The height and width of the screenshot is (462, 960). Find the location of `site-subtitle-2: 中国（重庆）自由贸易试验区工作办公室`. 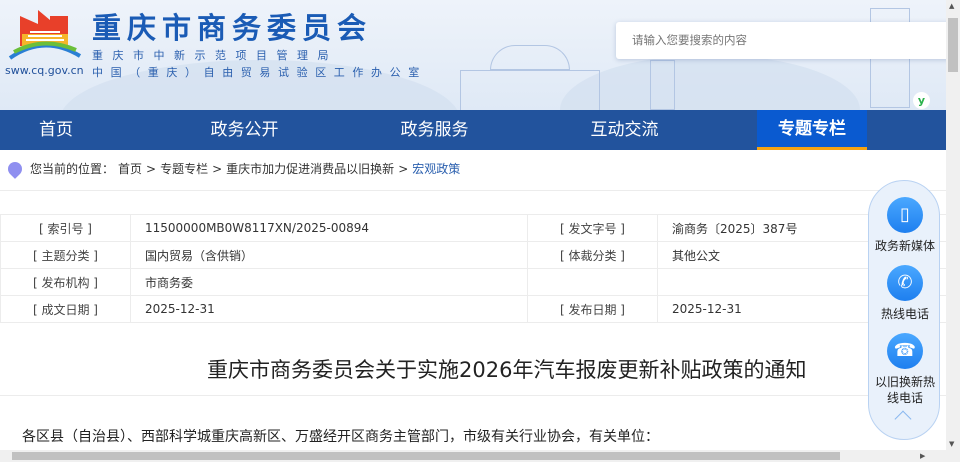

site-subtitle-2: 中国（重庆）自由贸易试验区工作办公室 is located at coordinates (259, 72).